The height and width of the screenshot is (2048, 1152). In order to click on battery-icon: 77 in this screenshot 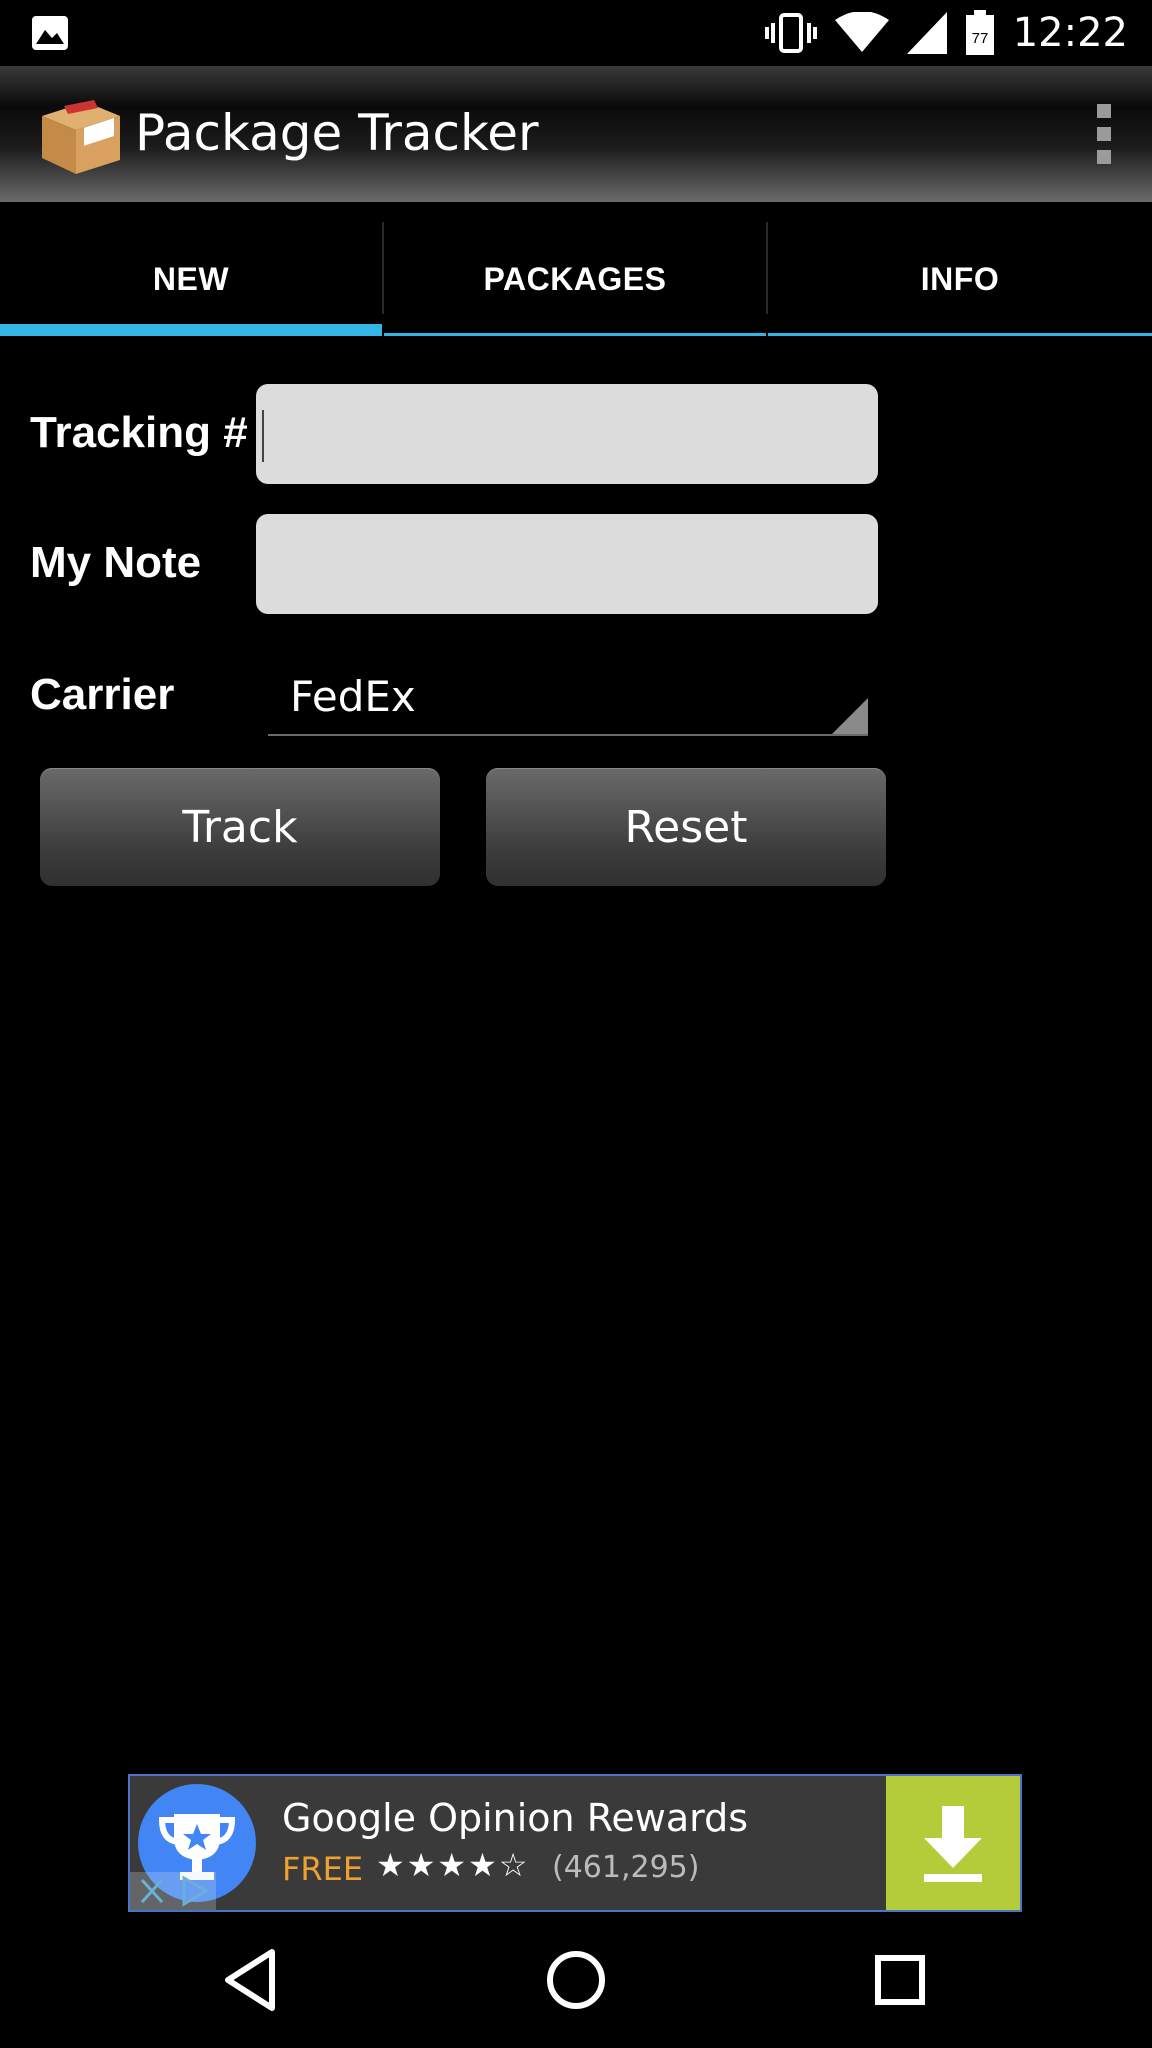, I will do `click(979, 32)`.